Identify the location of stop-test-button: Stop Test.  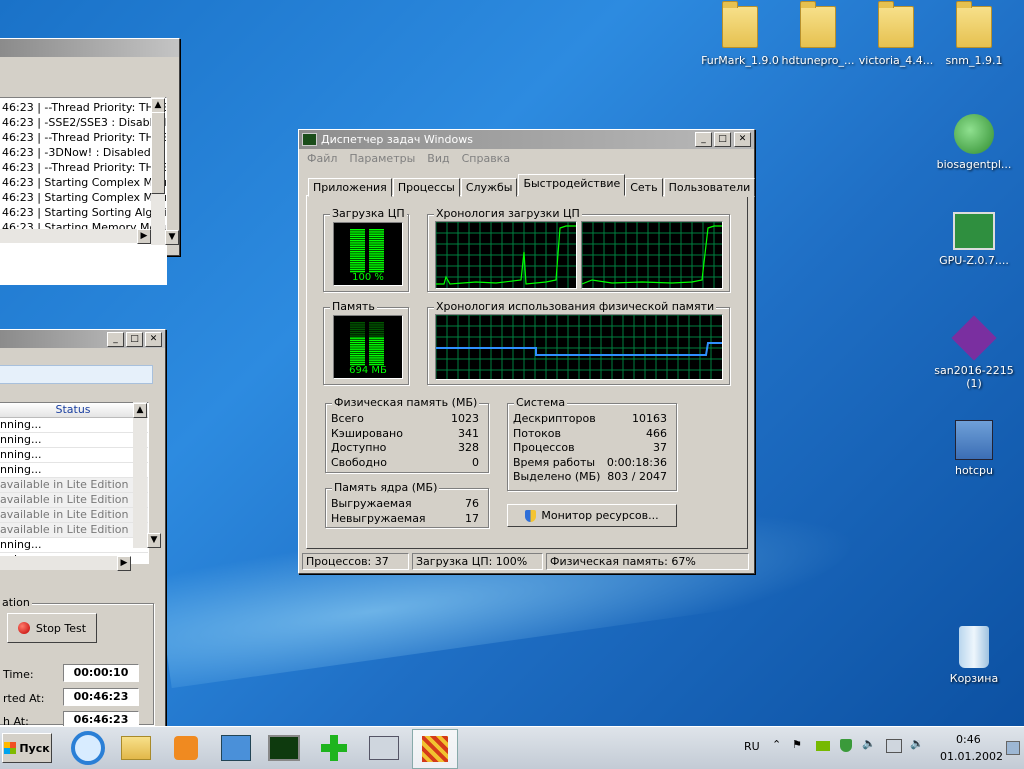
(52, 628).